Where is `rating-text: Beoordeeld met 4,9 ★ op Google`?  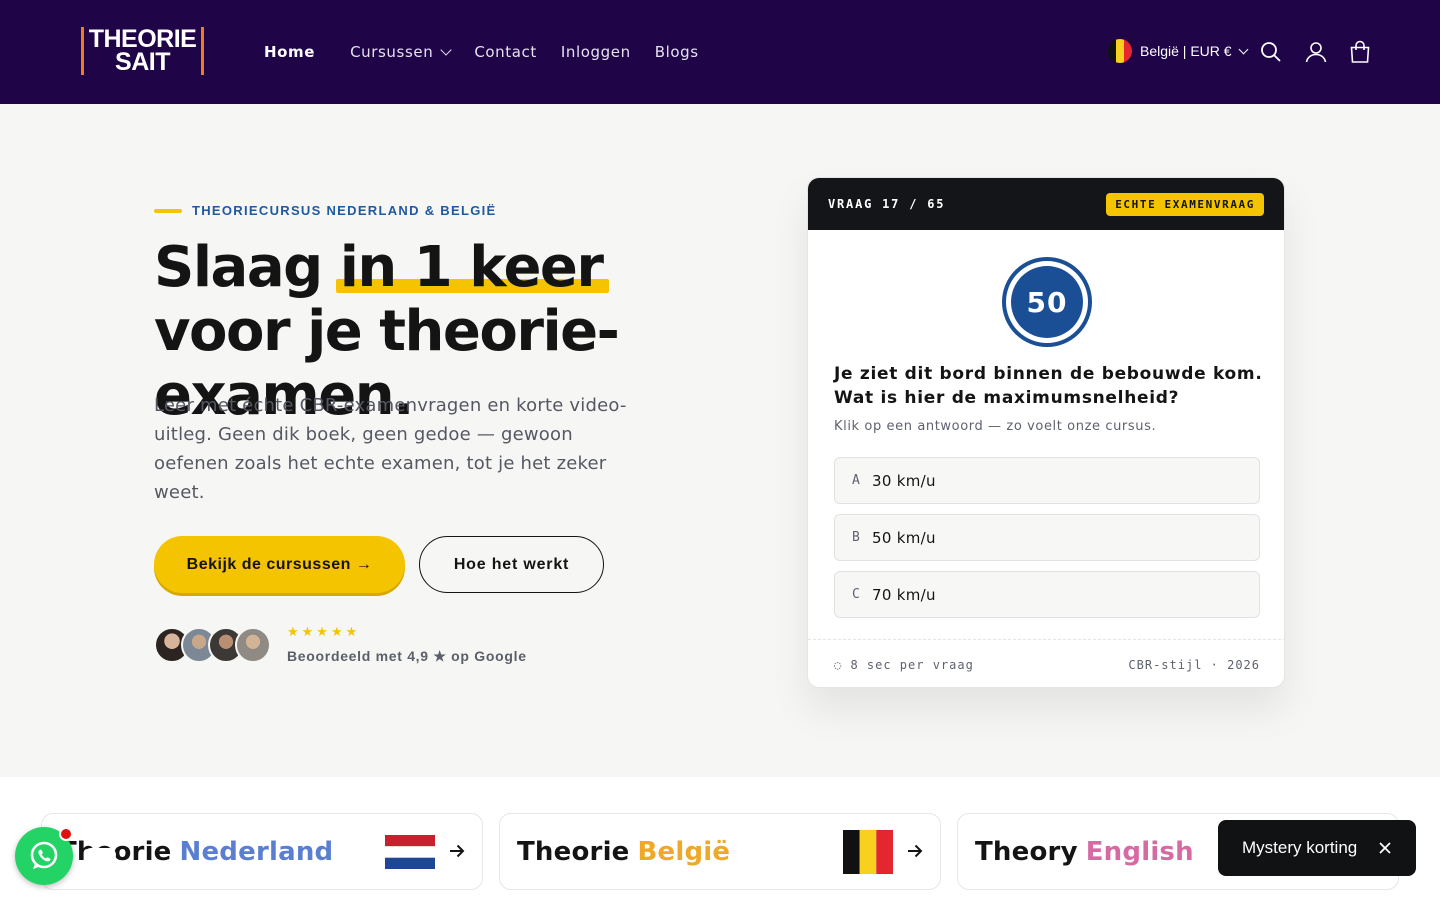 rating-text: Beoordeeld met 4,9 ★ op Google is located at coordinates (407, 656).